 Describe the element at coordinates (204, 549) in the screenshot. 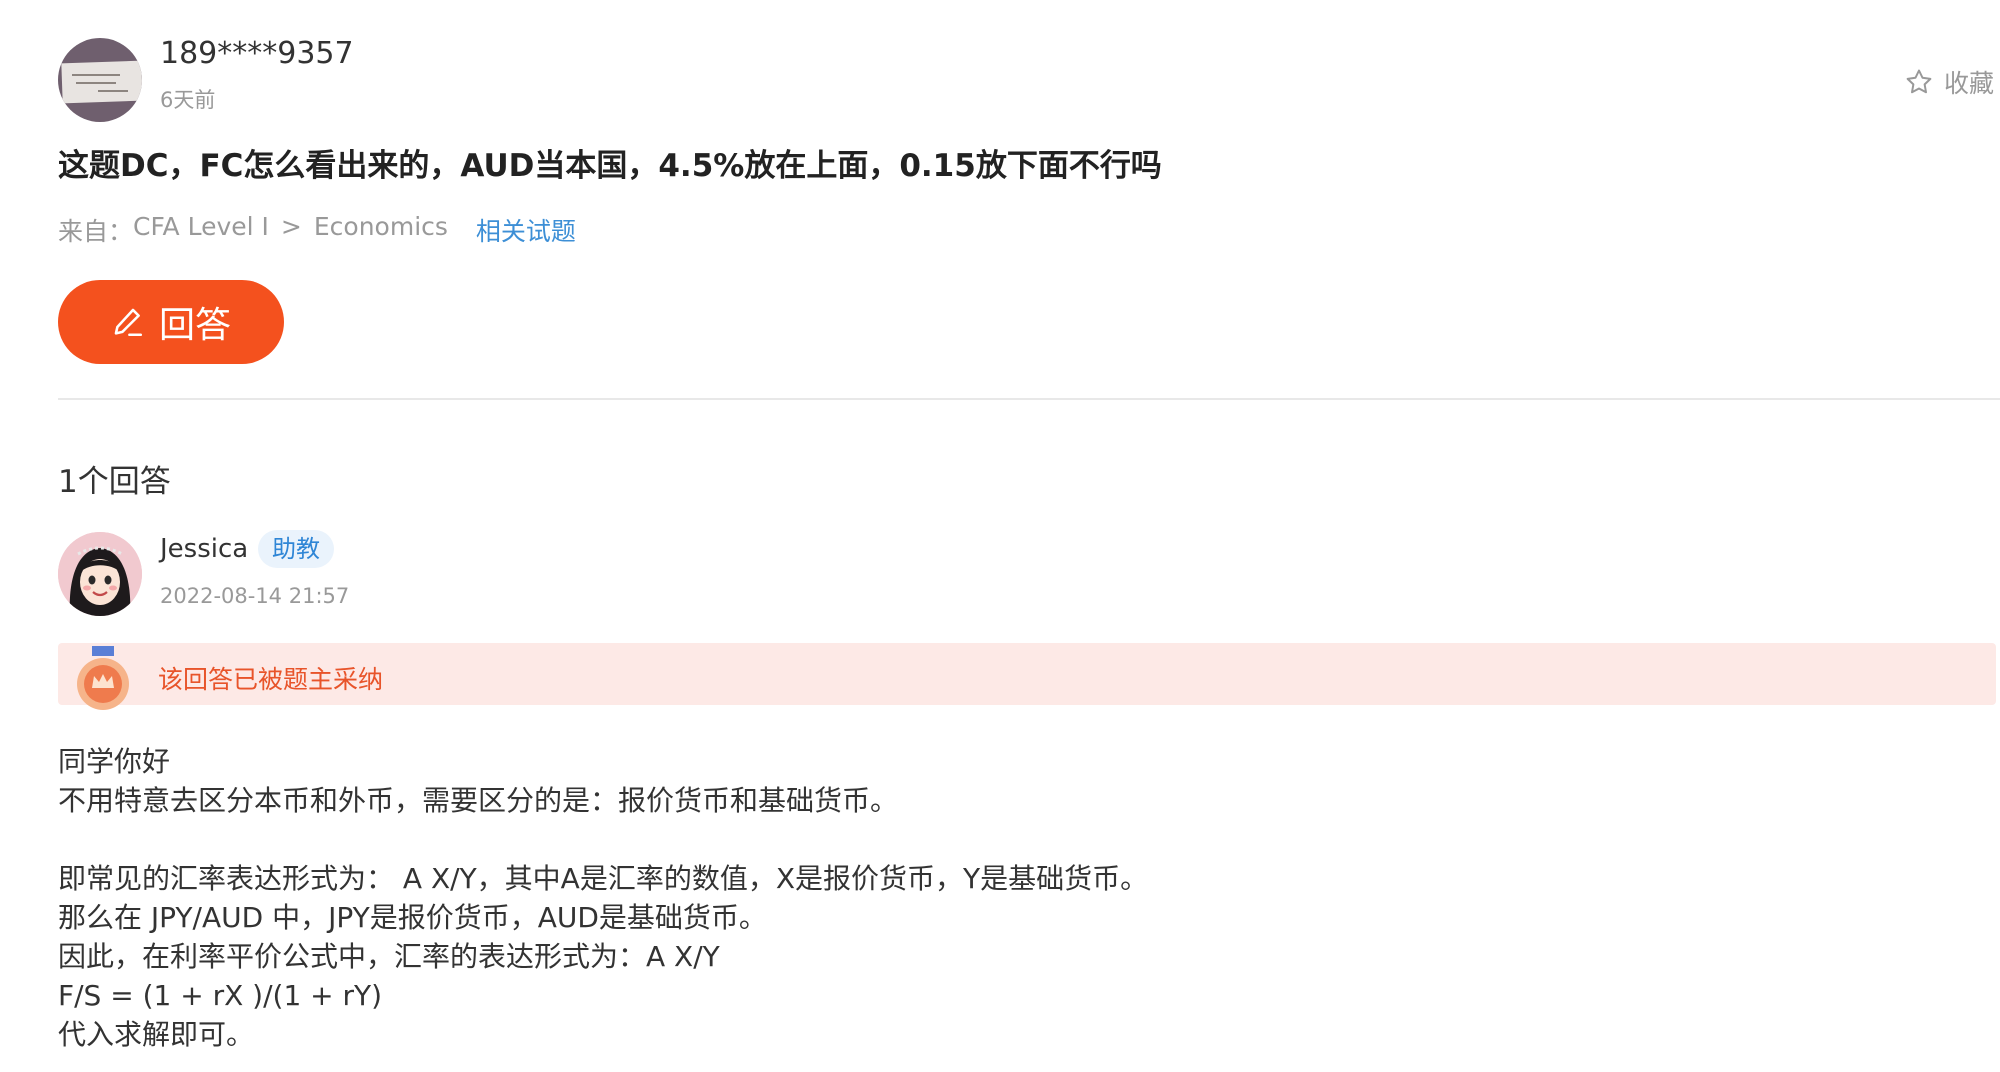

I see `answerer-name: Jessica` at that location.